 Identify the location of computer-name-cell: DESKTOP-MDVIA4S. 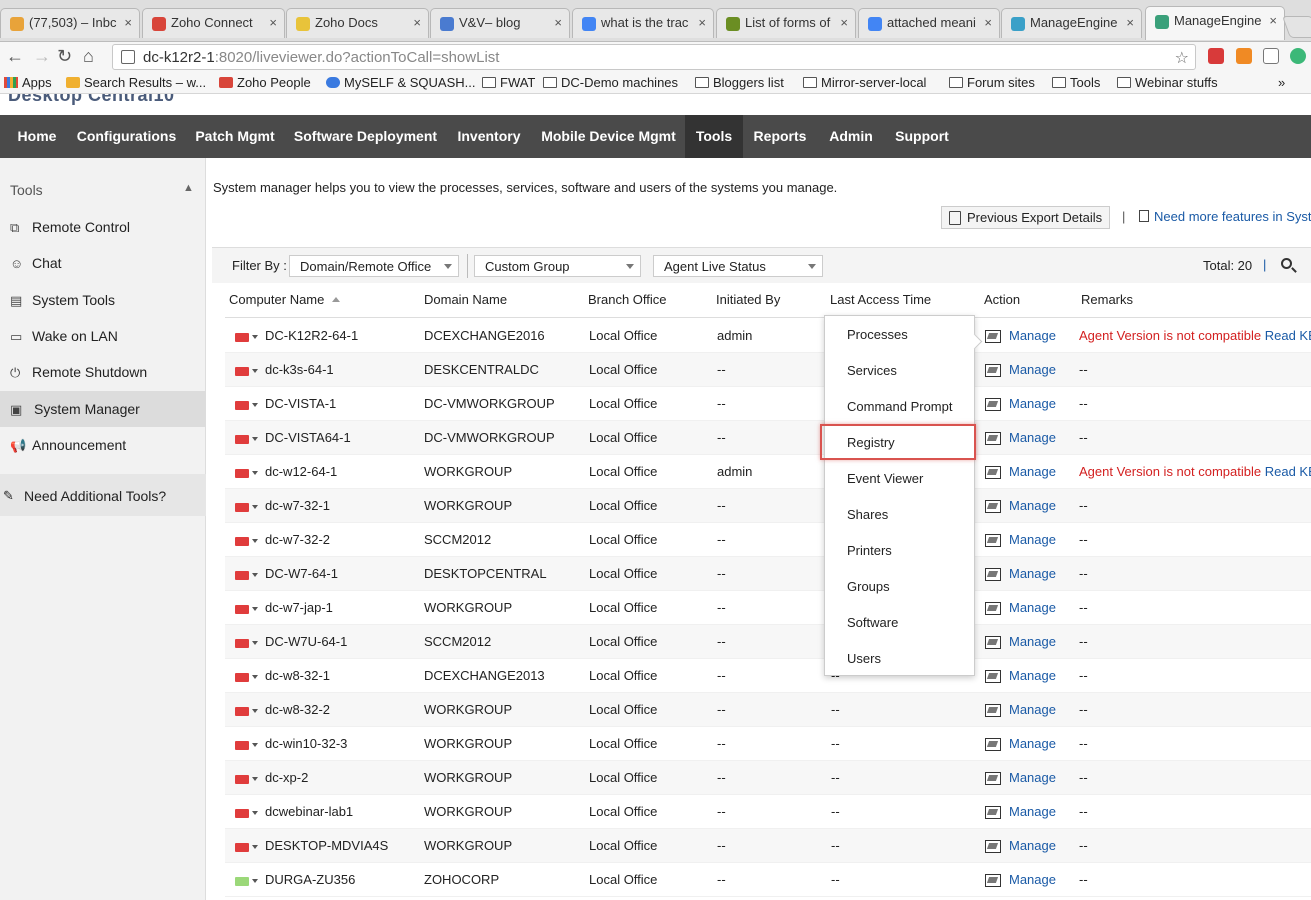
(326, 845).